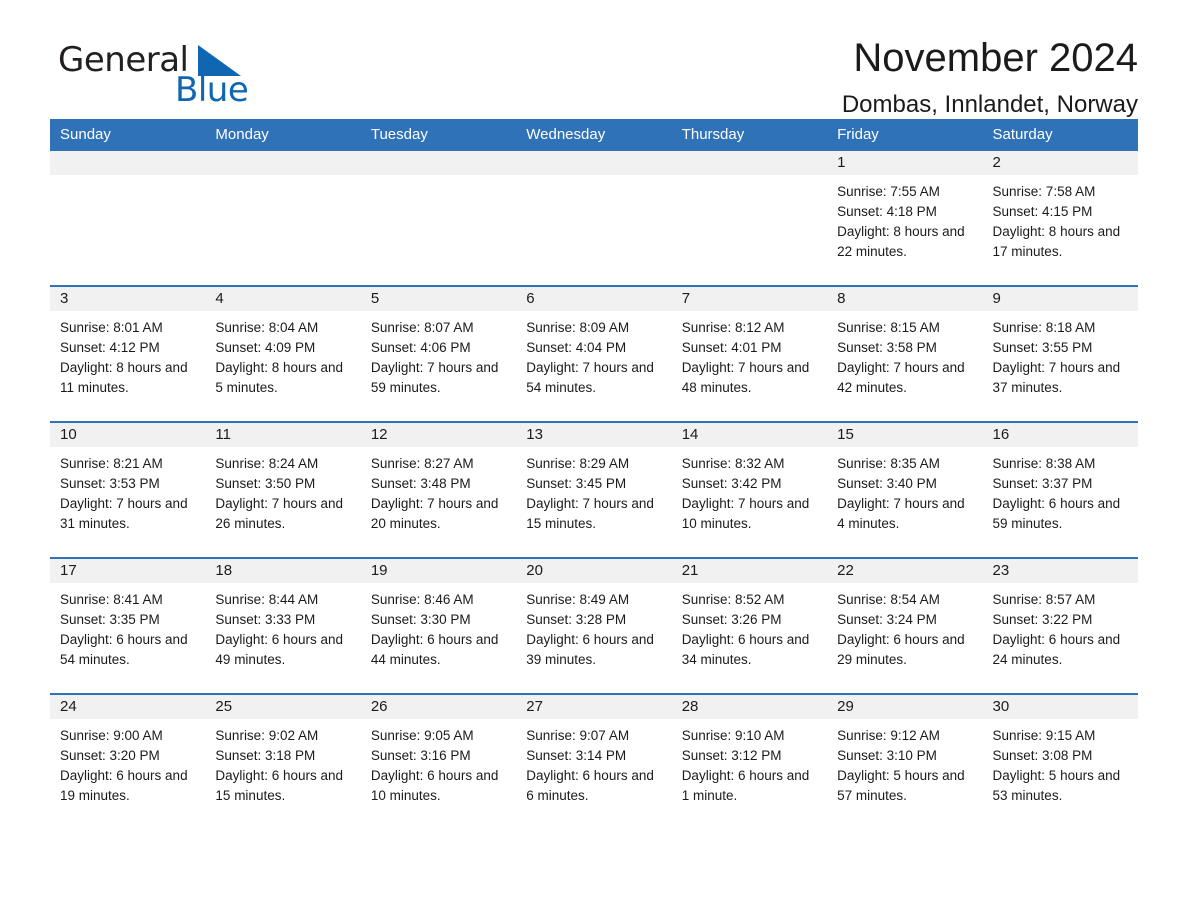  What do you see at coordinates (422, 327) in the screenshot?
I see `sunrise-text: Sunrise: 8:07 AM` at bounding box center [422, 327].